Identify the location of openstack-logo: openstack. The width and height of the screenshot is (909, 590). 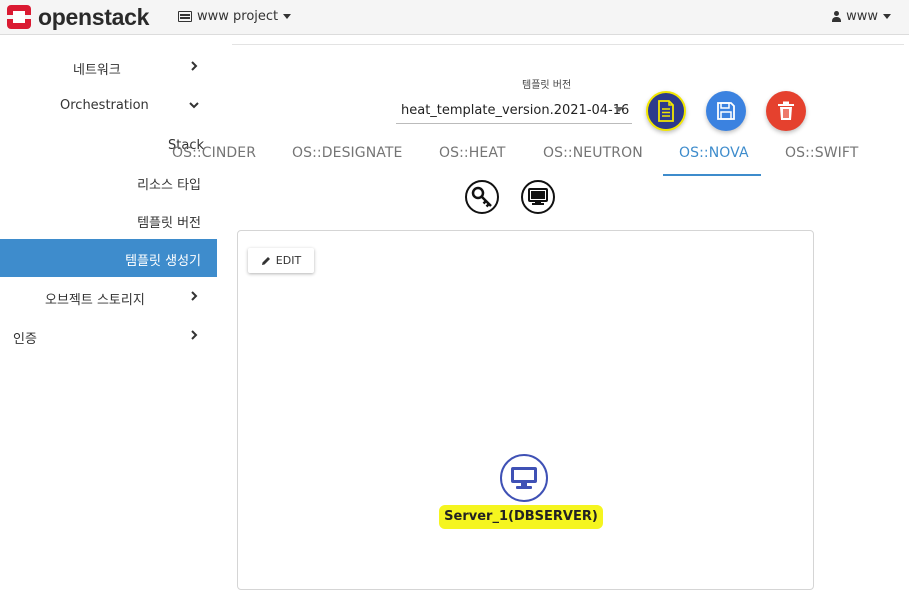
(77, 17).